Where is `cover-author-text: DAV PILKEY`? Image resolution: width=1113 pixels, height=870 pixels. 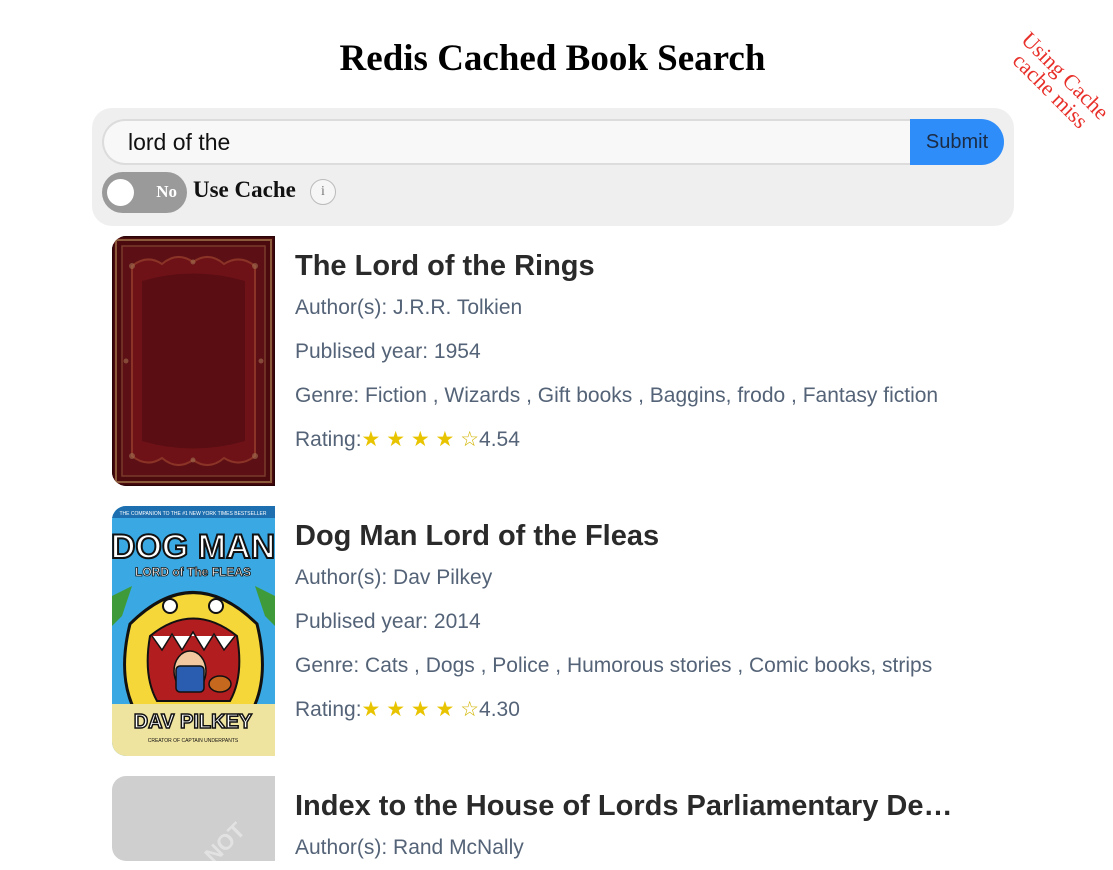
cover-author-text: DAV PILKEY is located at coordinates (193, 722).